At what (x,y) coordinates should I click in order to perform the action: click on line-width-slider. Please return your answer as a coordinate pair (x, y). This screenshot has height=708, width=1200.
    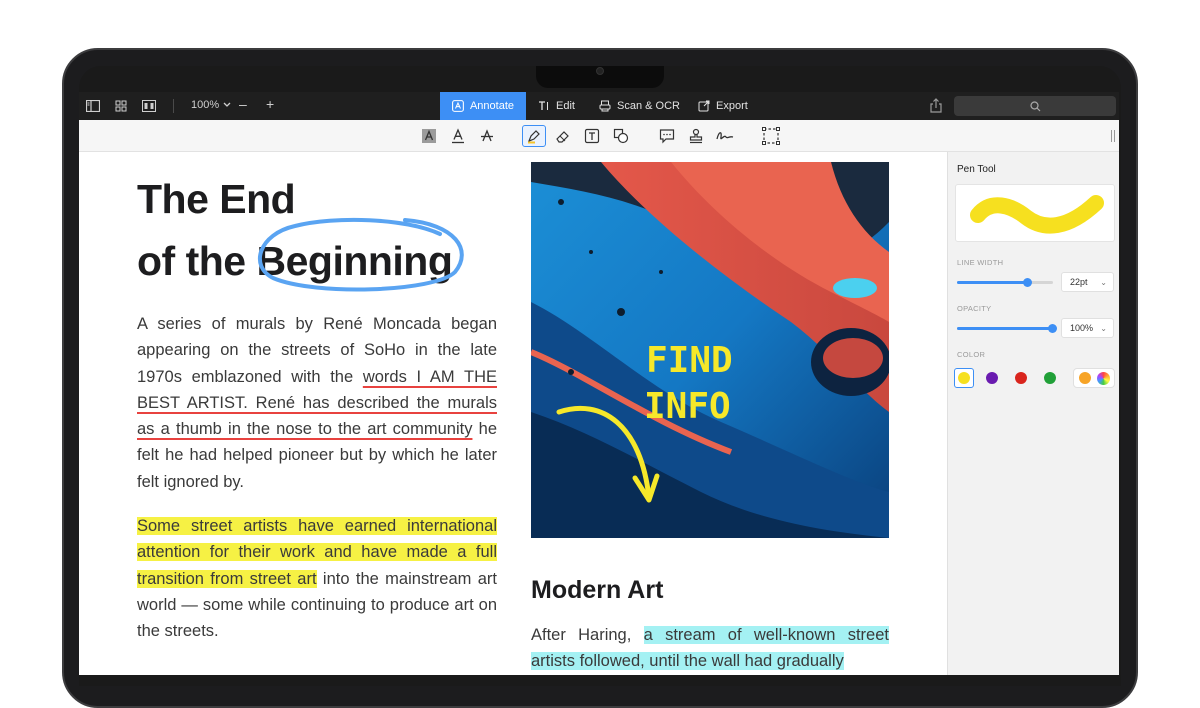
    Looking at the image, I should click on (1005, 282).